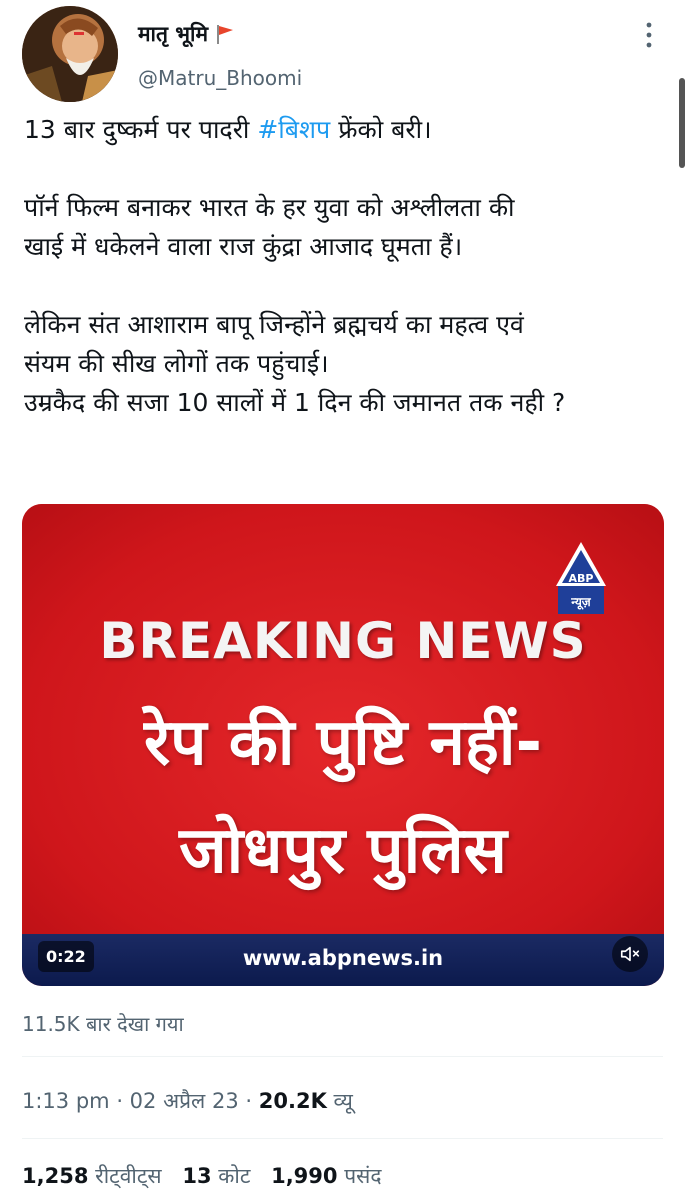  Describe the element at coordinates (66, 1101) in the screenshot. I see `tweet-time: 1:13 pm` at that location.